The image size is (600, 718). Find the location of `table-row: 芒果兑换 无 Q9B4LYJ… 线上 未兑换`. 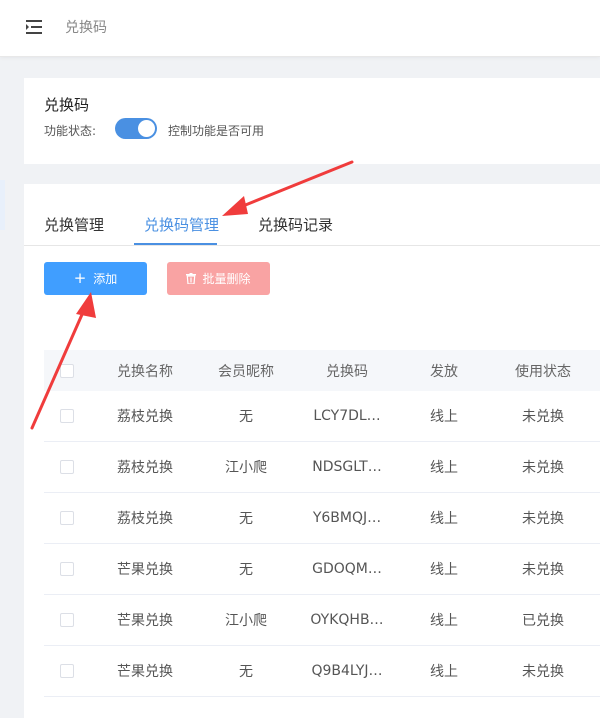

table-row: 芒果兑换 无 Q9B4LYJ… 线上 未兑换 is located at coordinates (322, 671).